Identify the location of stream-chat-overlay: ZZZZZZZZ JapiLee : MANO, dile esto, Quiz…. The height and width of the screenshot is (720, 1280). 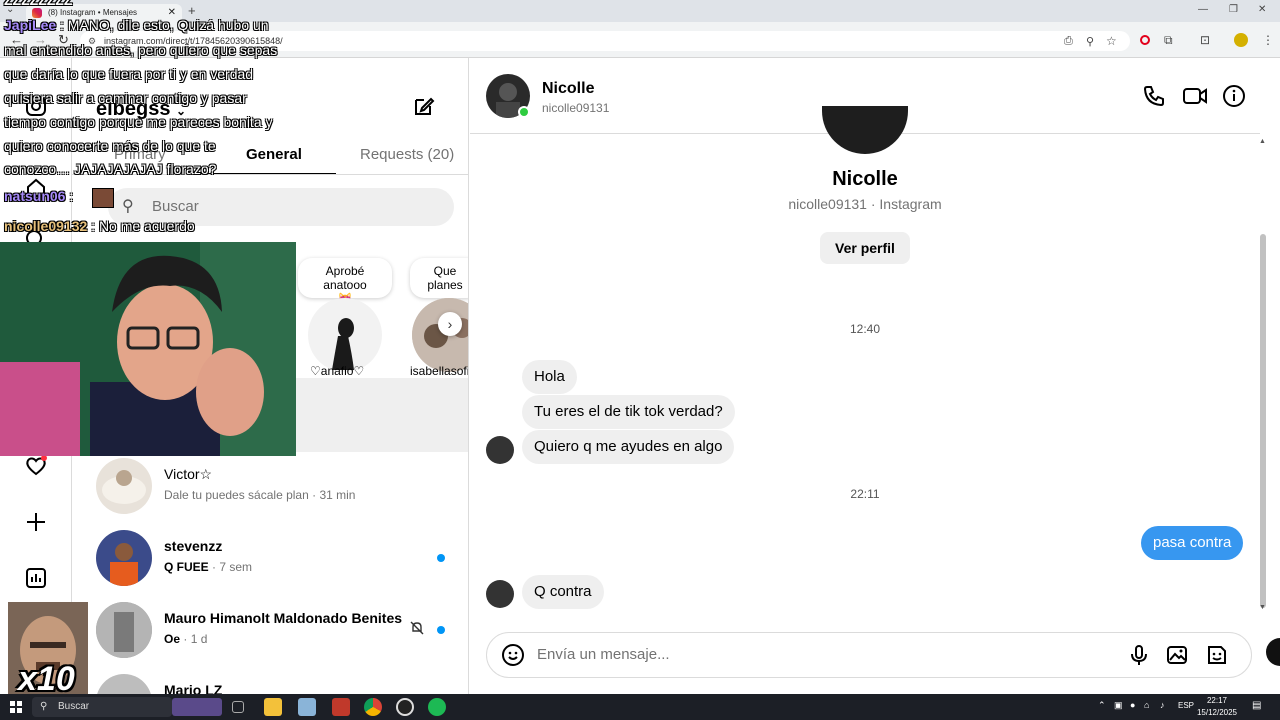
(160, 120).